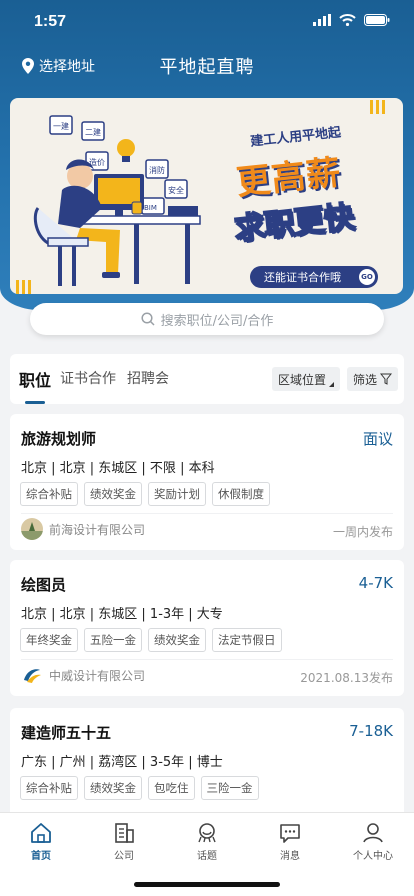  Describe the element at coordinates (59, 439) in the screenshot. I see `job-title: 旅游规划师` at that location.